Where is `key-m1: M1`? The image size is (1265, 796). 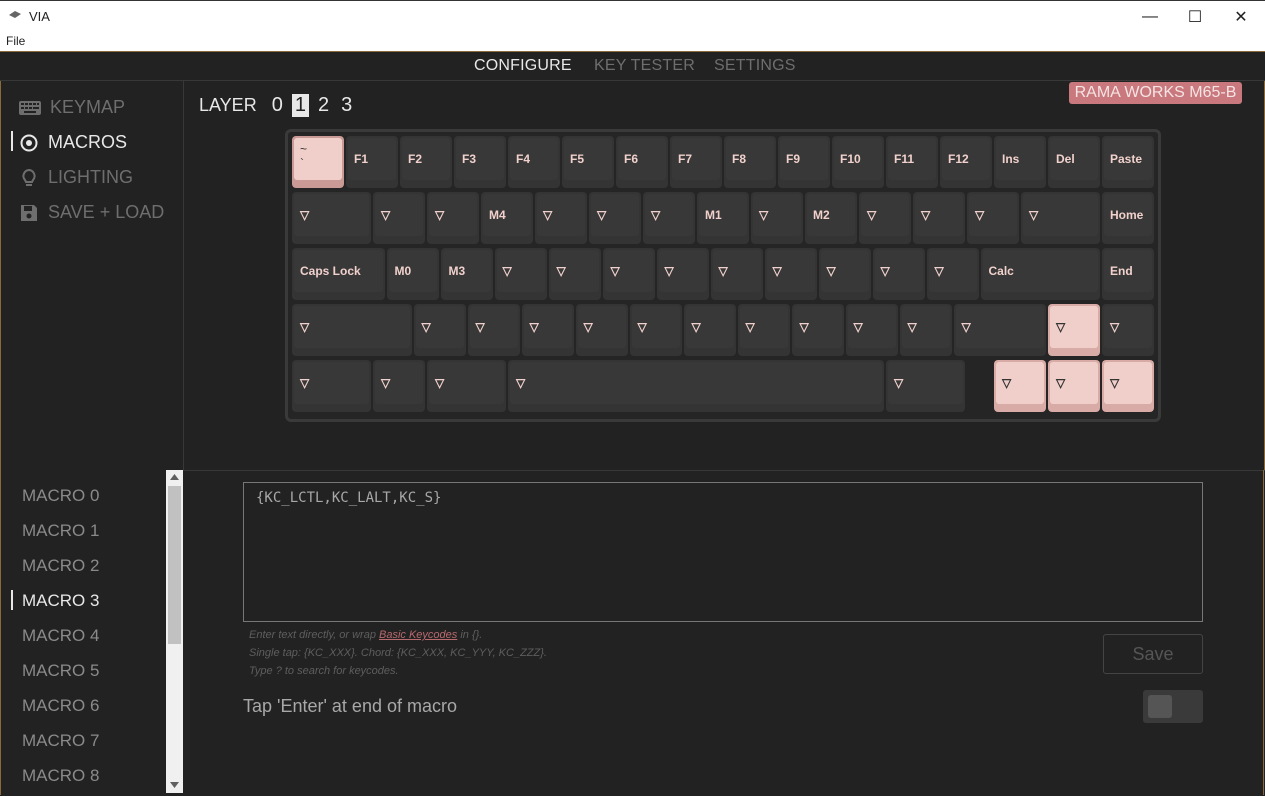
key-m1: M1 is located at coordinates (723, 218).